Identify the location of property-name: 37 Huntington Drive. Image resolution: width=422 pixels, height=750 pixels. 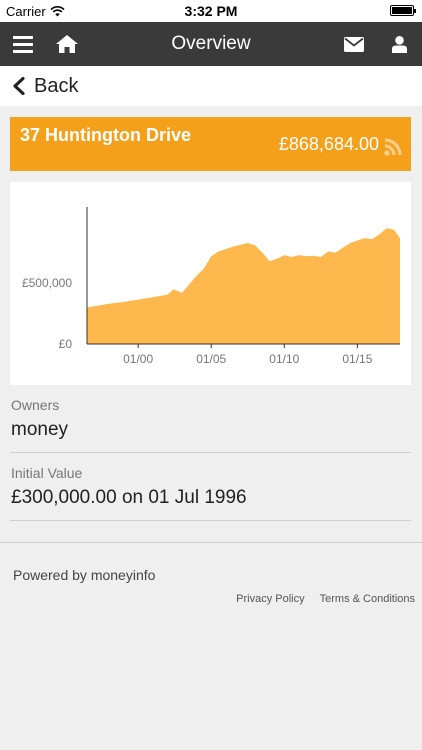
(106, 135).